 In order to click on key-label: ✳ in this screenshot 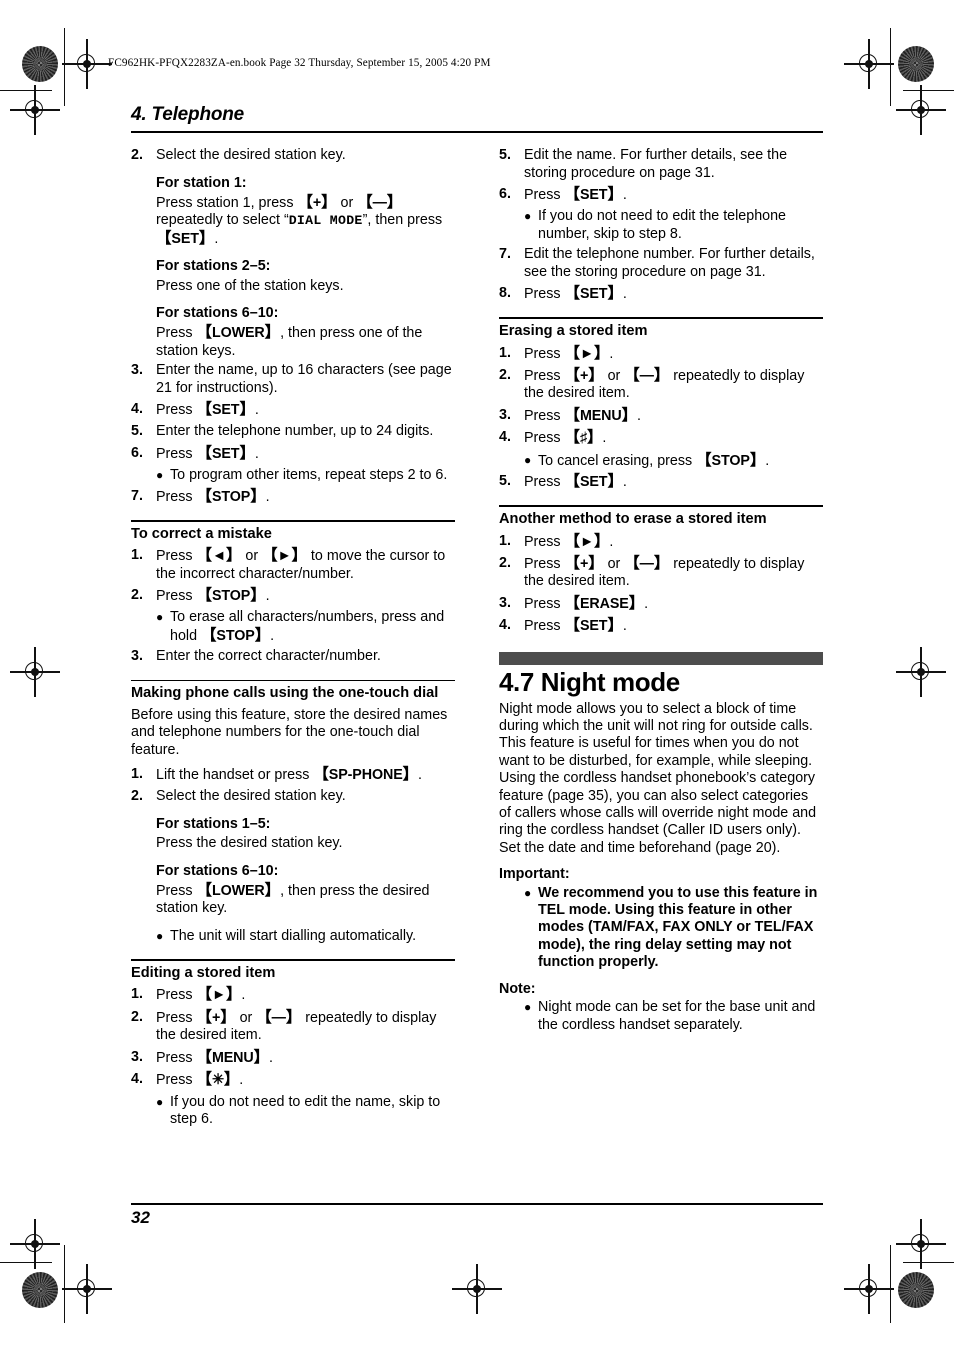, I will do `click(217, 1080)`.